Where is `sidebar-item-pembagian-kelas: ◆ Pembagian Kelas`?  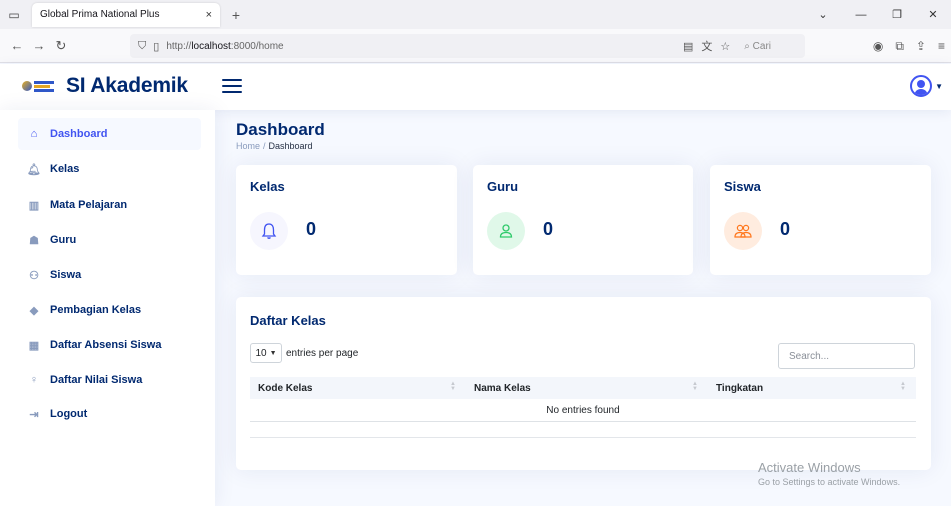
sidebar-item-pembagian-kelas: ◆ Pembagian Kelas is located at coordinates (109, 310).